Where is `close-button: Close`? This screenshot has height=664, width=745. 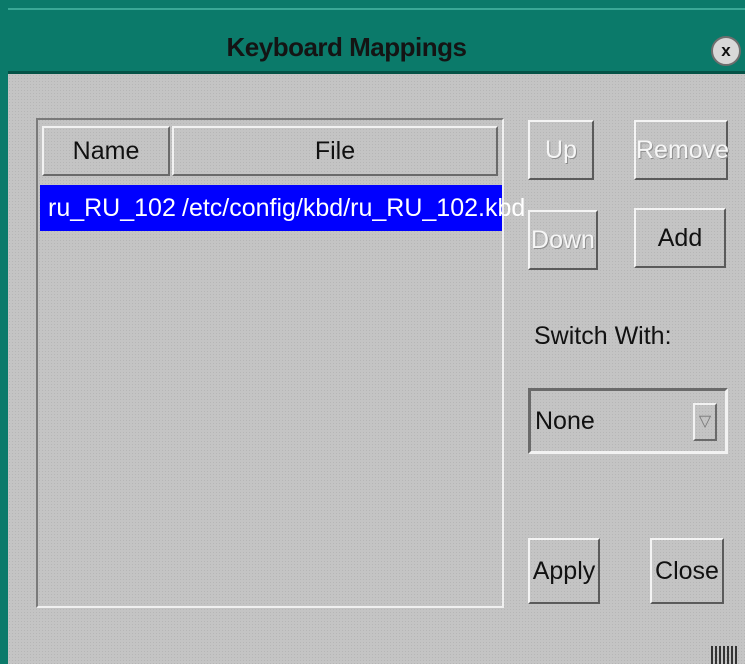 close-button: Close is located at coordinates (687, 571).